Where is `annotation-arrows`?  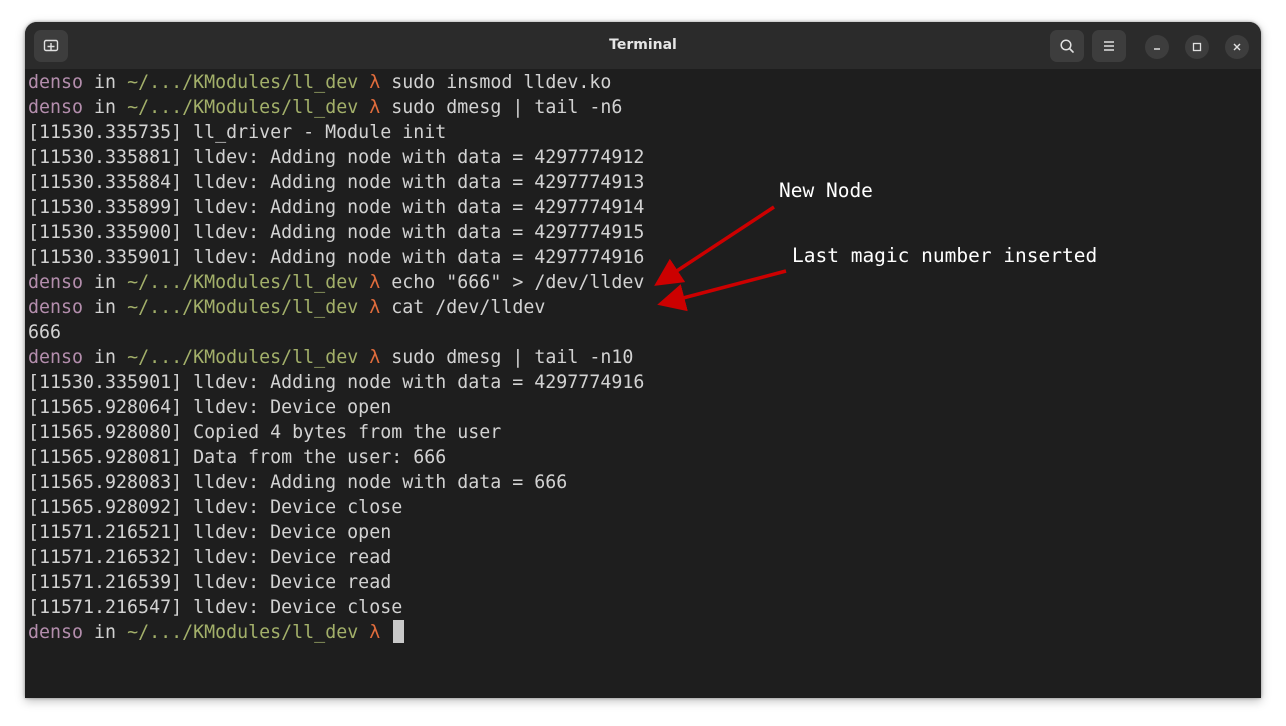
annotation-arrows is located at coordinates (720, 258).